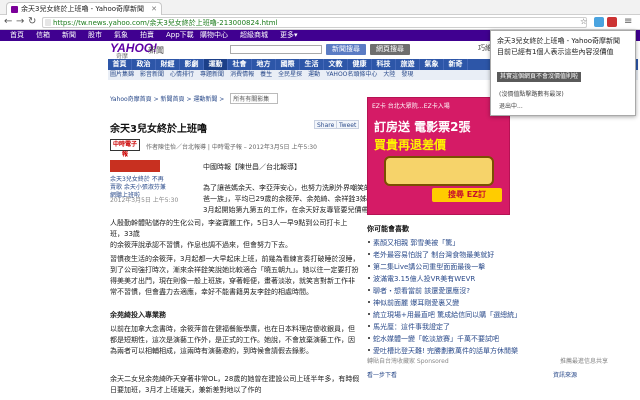  What do you see at coordinates (135, 166) in the screenshot?
I see `related-thumbnail` at bounding box center [135, 166].